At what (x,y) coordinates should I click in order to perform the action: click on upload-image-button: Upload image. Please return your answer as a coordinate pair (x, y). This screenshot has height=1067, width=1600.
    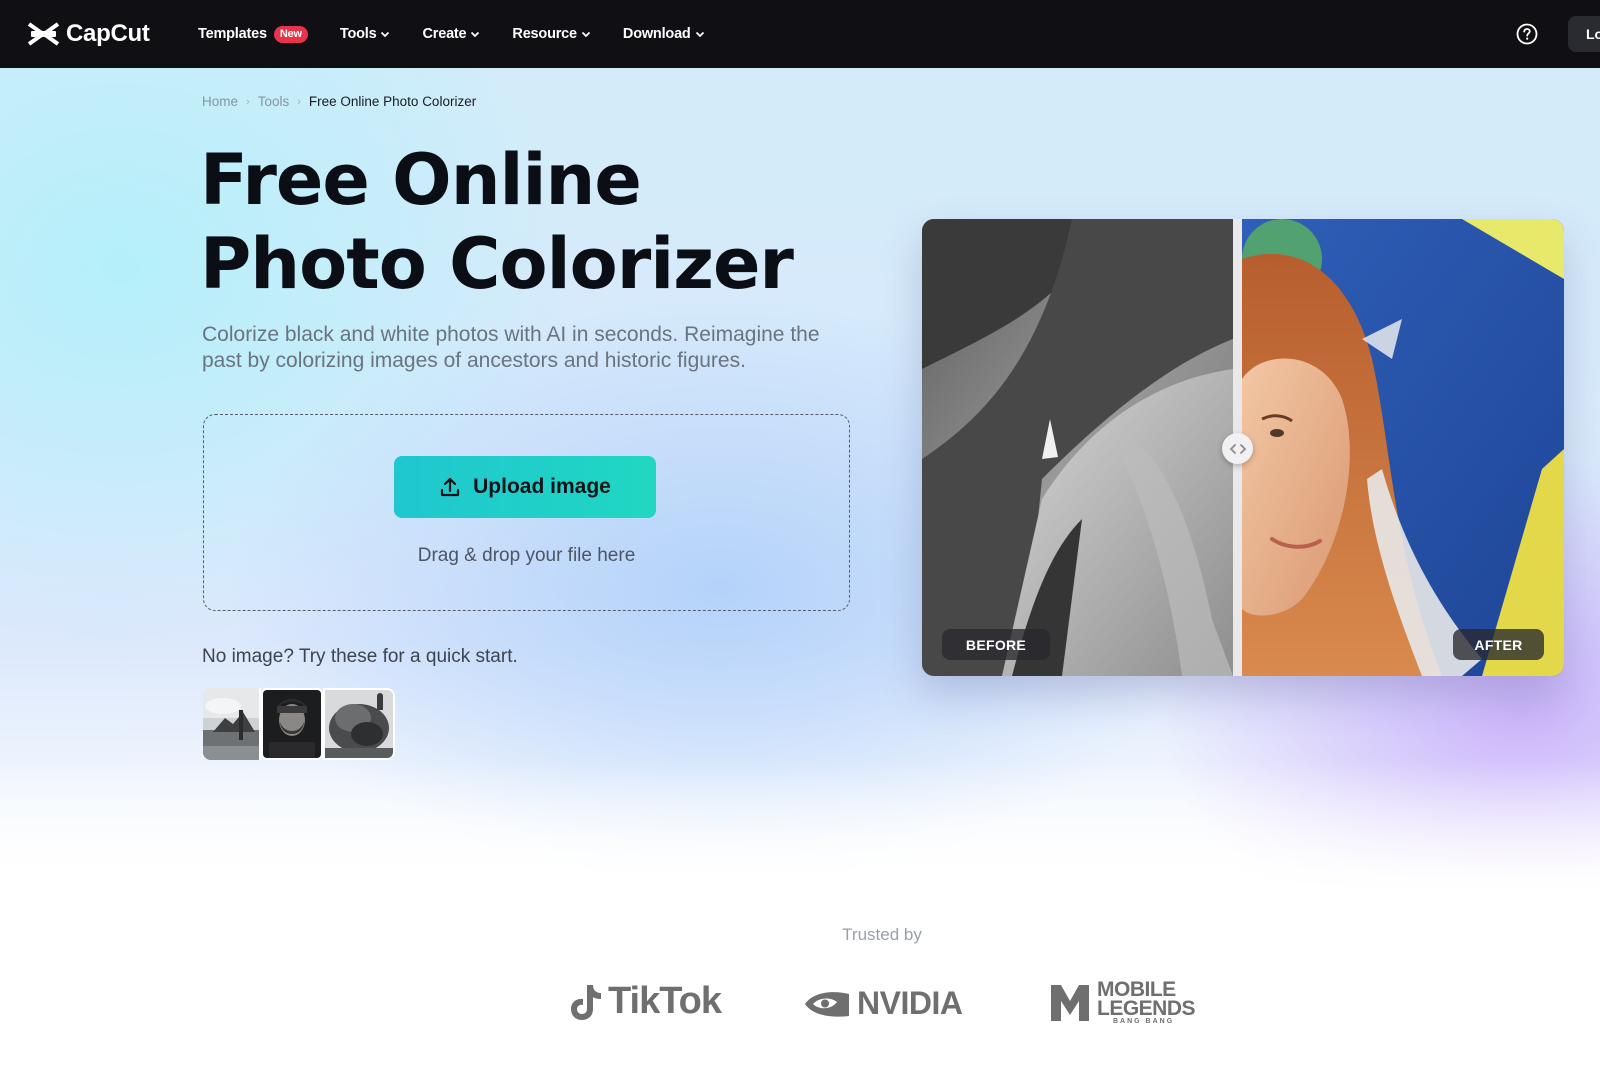
    Looking at the image, I should click on (525, 487).